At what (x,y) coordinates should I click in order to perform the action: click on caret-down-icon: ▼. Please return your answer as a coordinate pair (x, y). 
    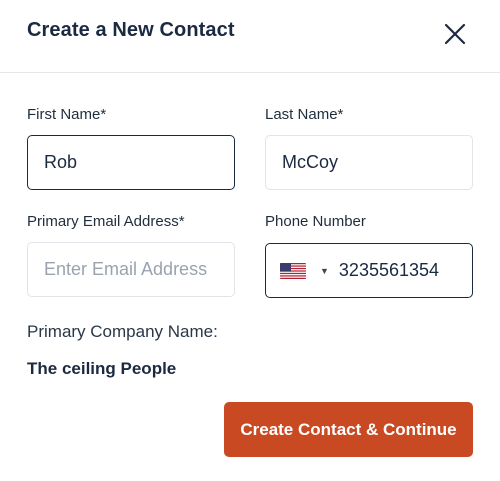
    Looking at the image, I should click on (324, 271).